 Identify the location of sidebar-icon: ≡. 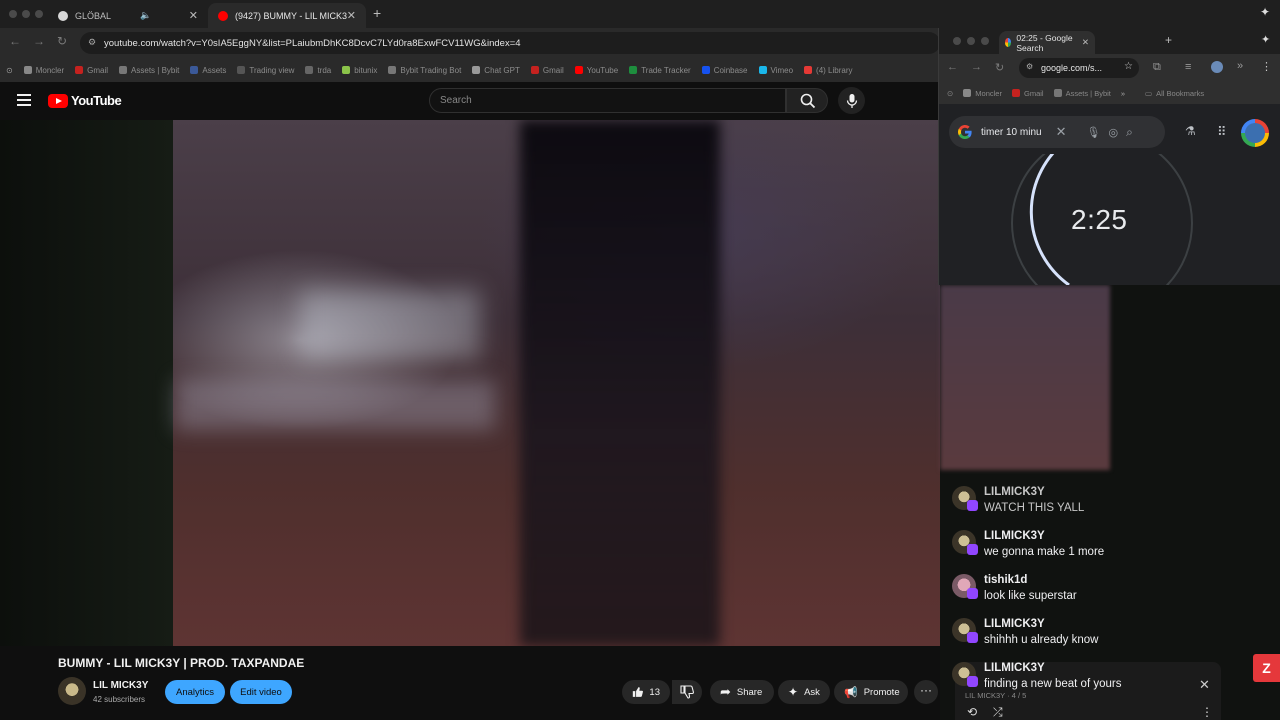
(1188, 67).